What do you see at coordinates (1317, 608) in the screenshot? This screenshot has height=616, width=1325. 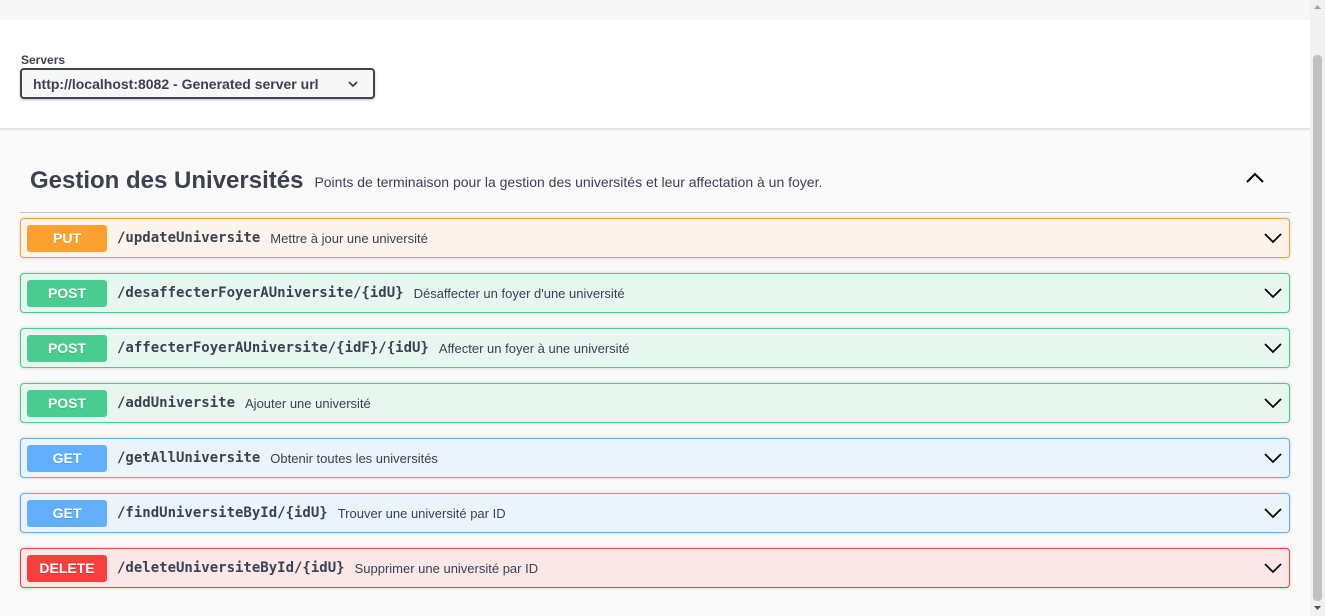 I see `scroll-down-arrow-icon` at bounding box center [1317, 608].